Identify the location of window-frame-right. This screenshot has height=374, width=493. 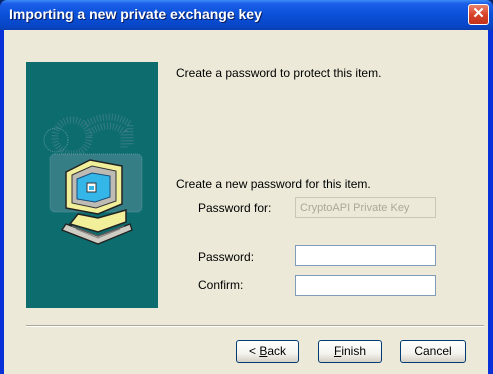
(490, 202).